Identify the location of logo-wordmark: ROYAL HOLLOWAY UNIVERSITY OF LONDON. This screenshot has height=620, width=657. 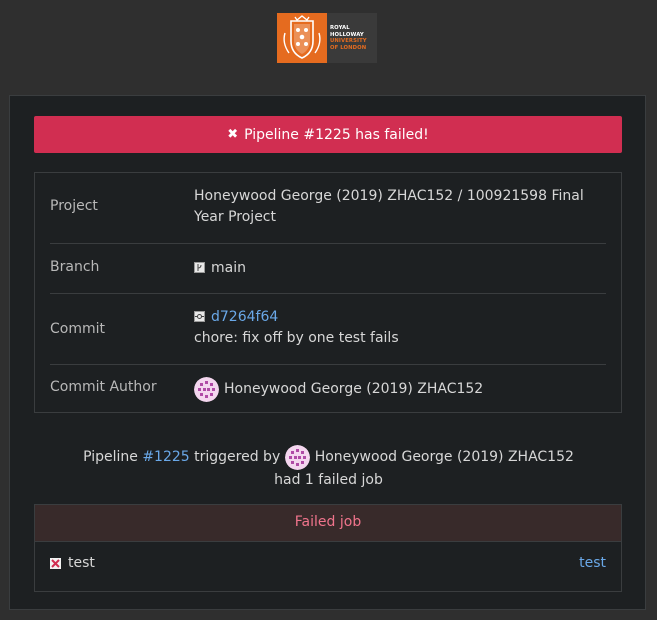
(352, 38).